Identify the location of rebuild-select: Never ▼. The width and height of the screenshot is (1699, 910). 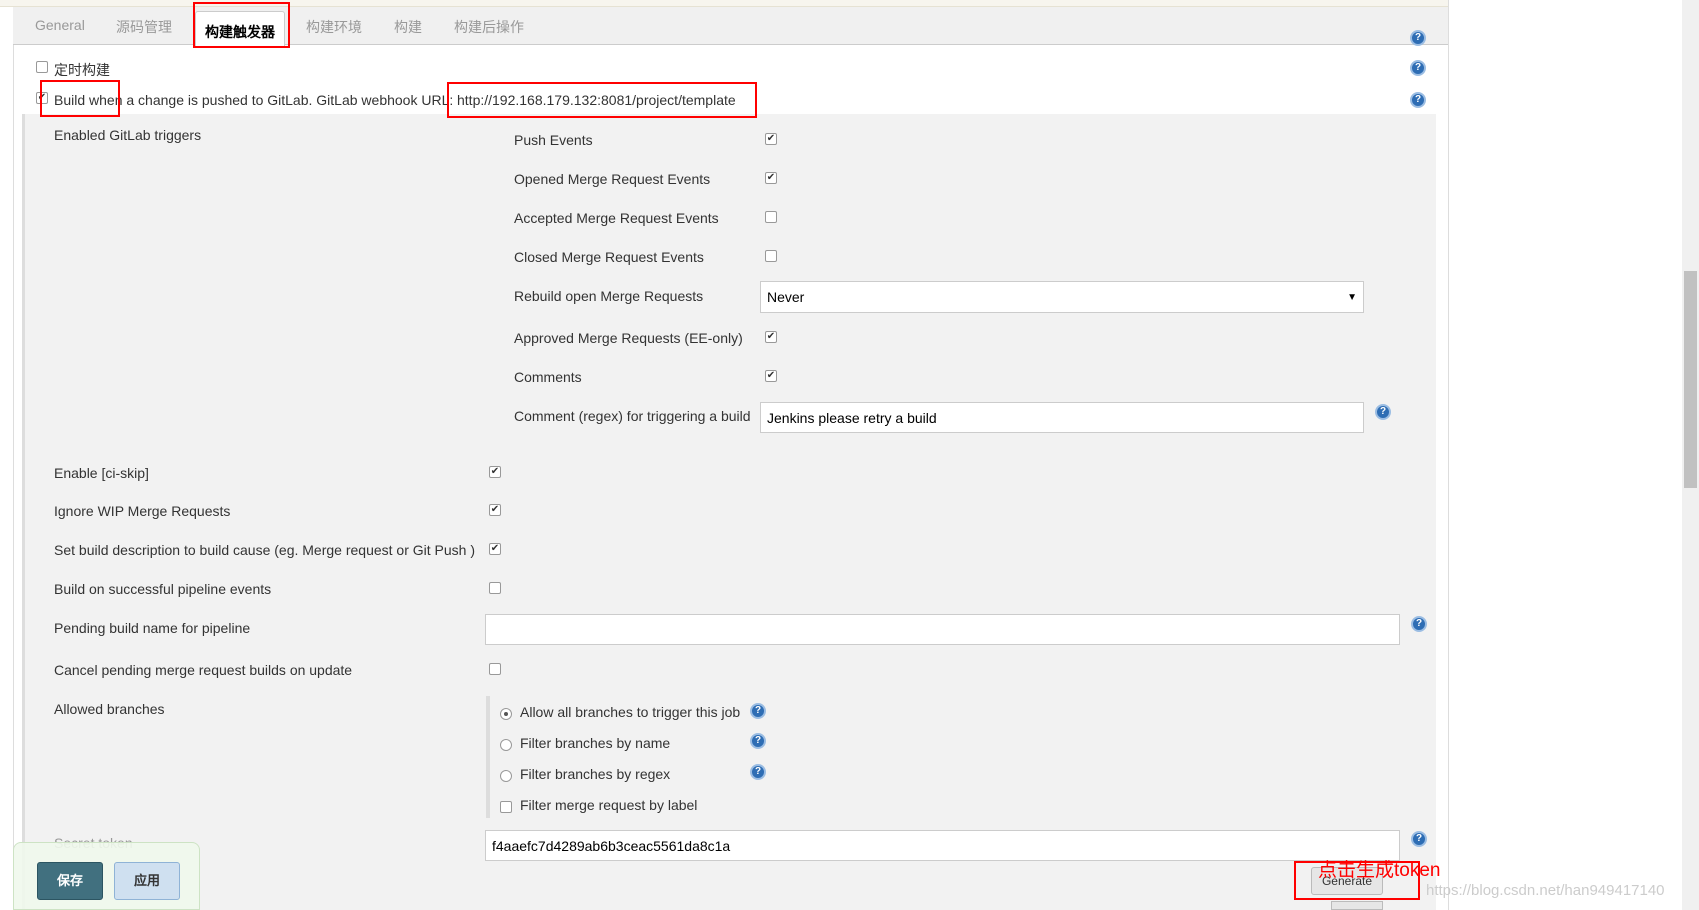
(1062, 297).